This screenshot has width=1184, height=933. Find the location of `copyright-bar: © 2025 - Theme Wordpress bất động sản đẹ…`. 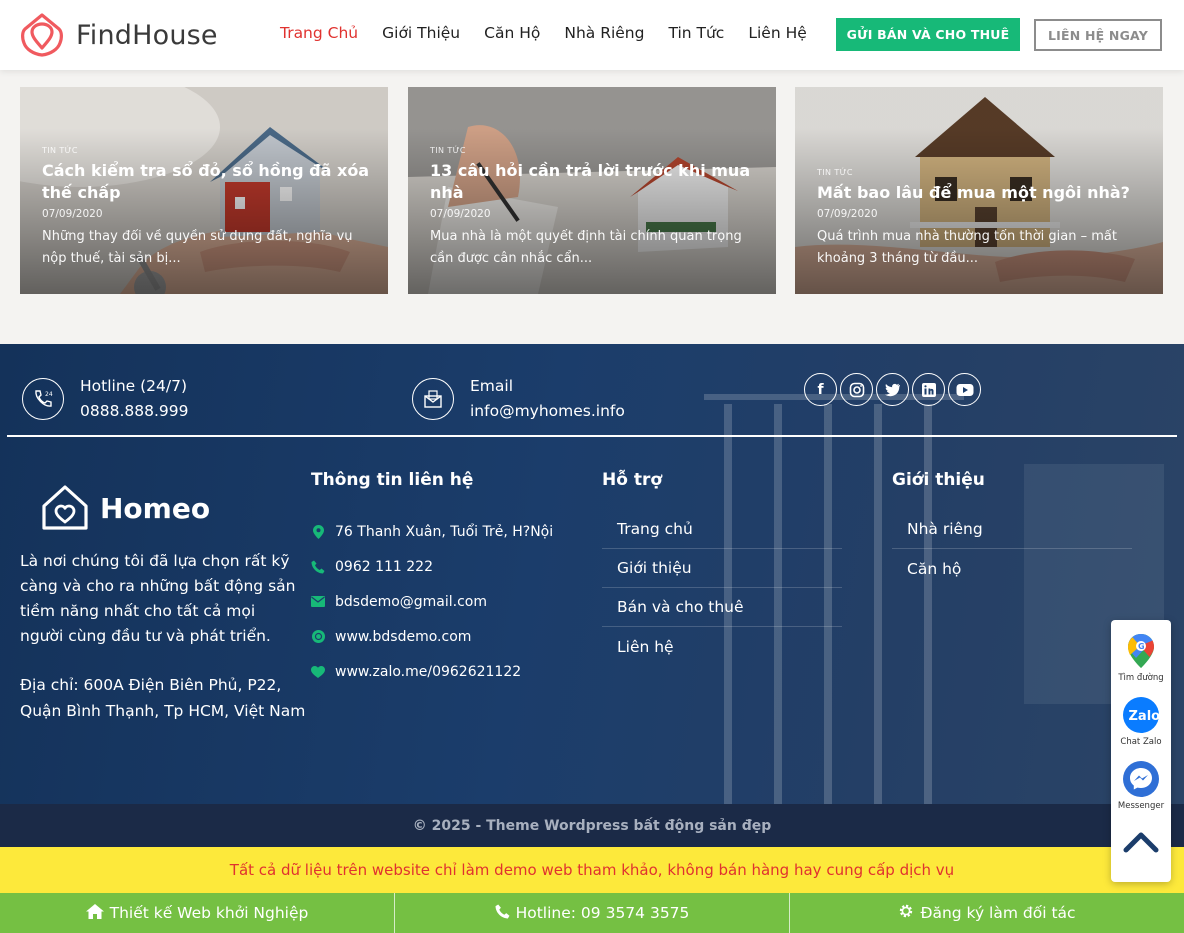

copyright-bar: © 2025 - Theme Wordpress bất động sản đẹ… is located at coordinates (592, 825).